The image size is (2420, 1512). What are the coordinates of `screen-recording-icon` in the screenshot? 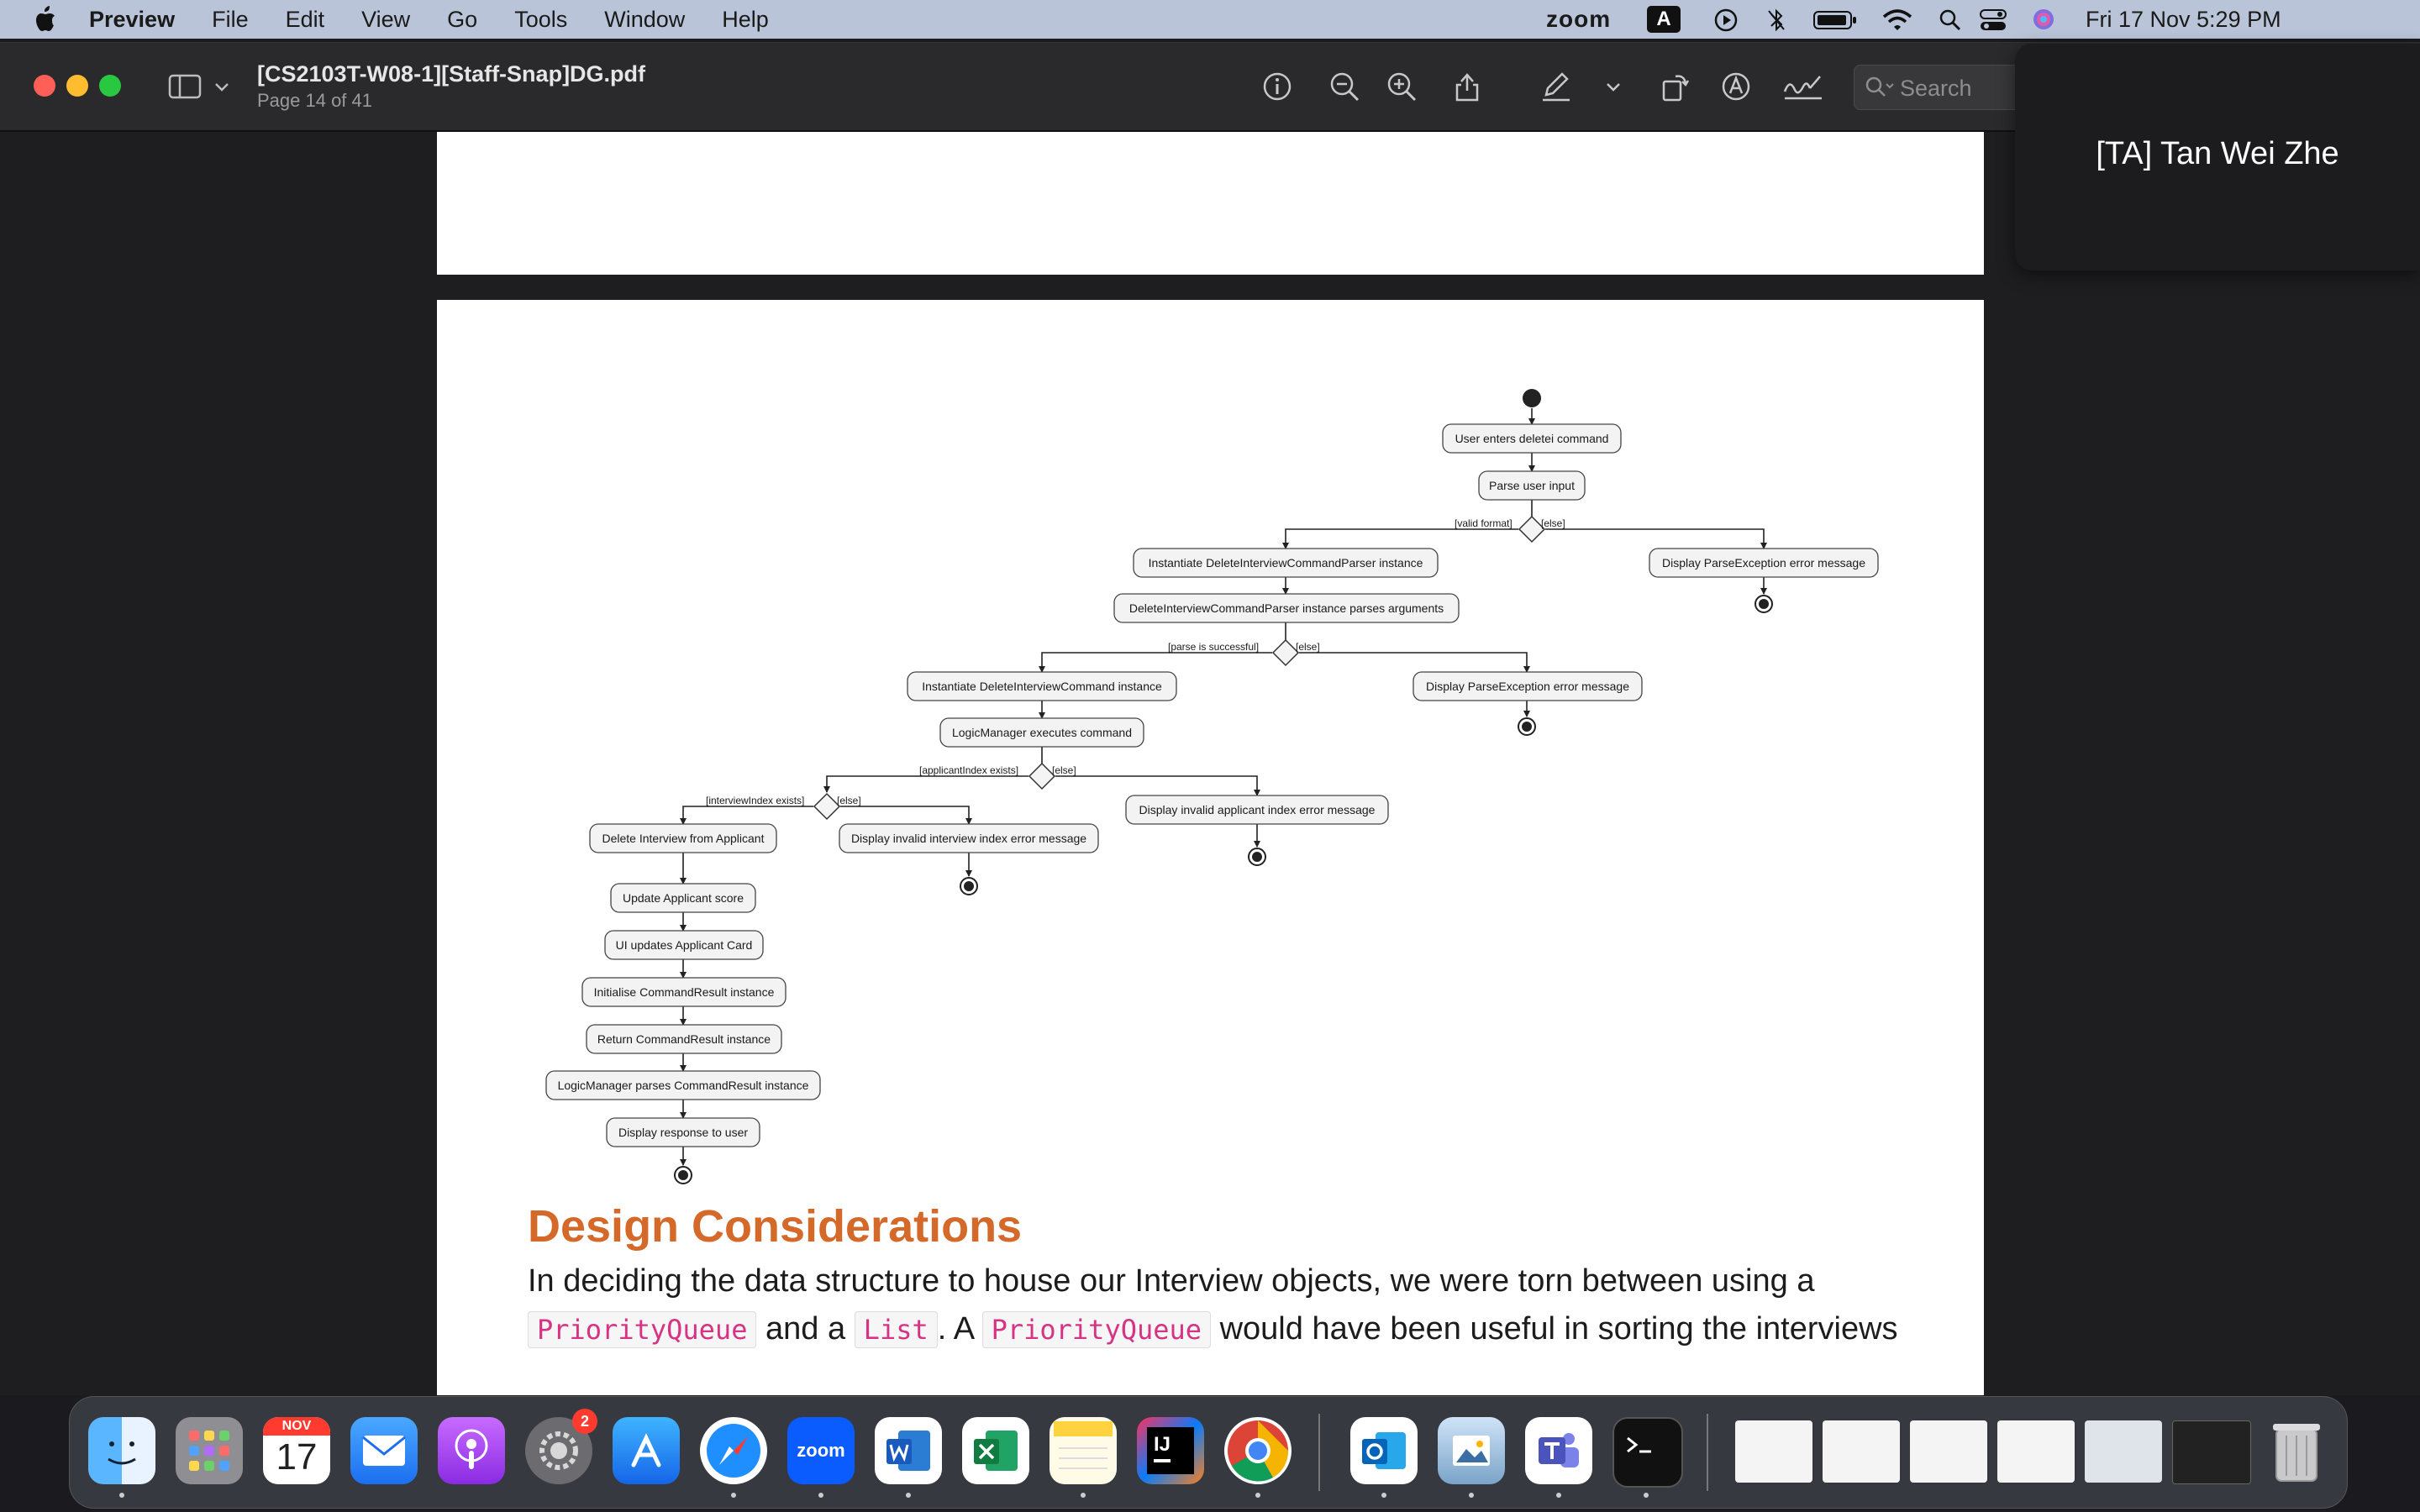 It's located at (1726, 20).